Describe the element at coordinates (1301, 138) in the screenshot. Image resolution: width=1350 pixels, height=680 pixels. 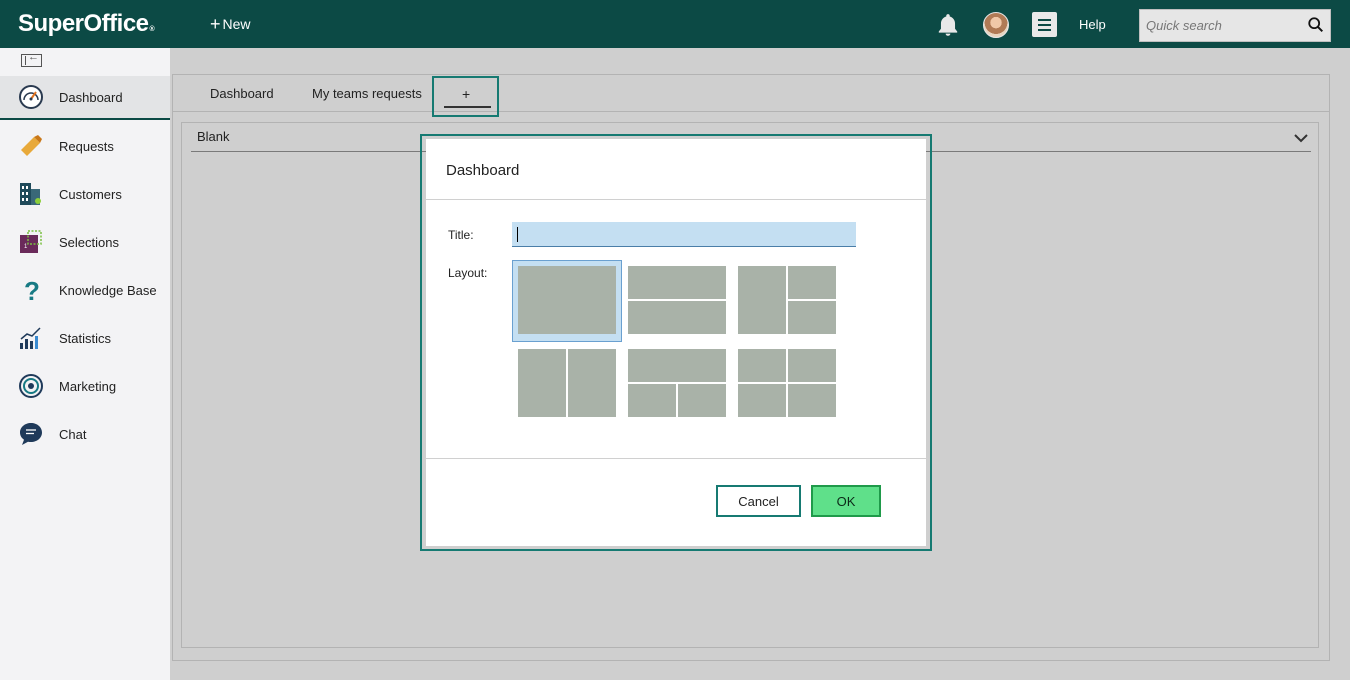
I see `chevron-down-icon` at that location.